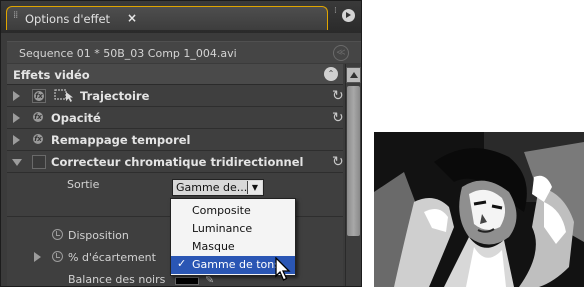 The width and height of the screenshot is (584, 287). Describe the element at coordinates (353, 75) in the screenshot. I see `scroll-up-button` at that location.